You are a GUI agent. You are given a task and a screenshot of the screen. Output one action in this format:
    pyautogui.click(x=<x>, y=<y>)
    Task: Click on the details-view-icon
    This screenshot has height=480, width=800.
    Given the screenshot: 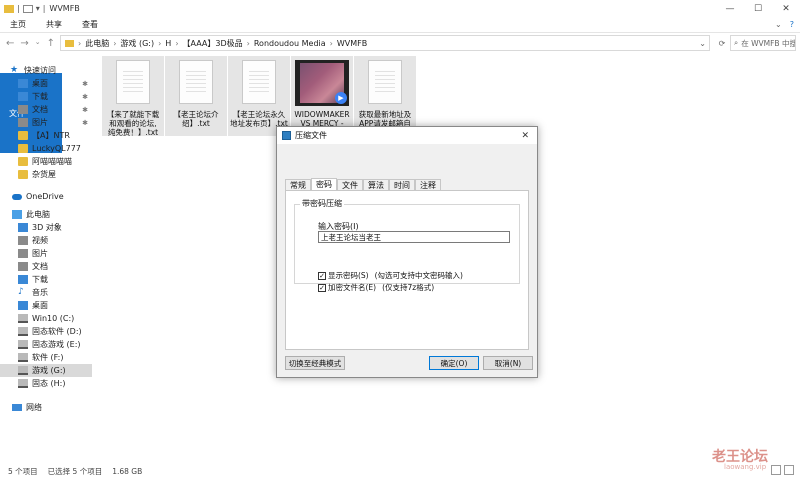 What is the action you would take?
    pyautogui.click(x=776, y=470)
    